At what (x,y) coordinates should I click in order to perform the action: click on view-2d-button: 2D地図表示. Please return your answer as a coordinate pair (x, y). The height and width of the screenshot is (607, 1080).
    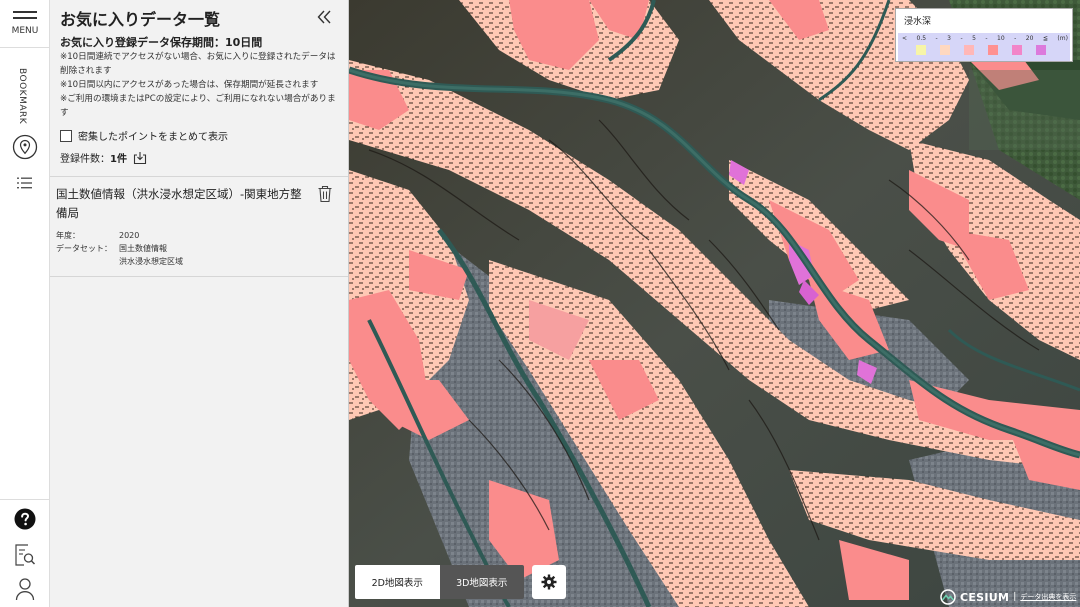
    Looking at the image, I should click on (397, 582).